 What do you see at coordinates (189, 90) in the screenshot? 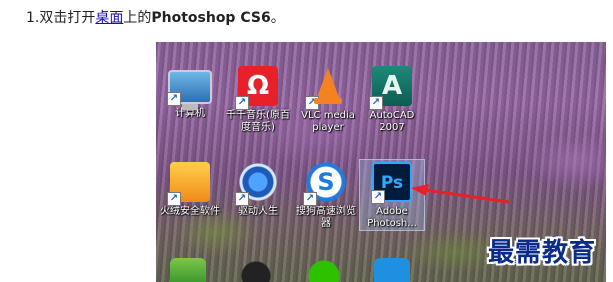
I see `computer-icon: ↗` at bounding box center [189, 90].